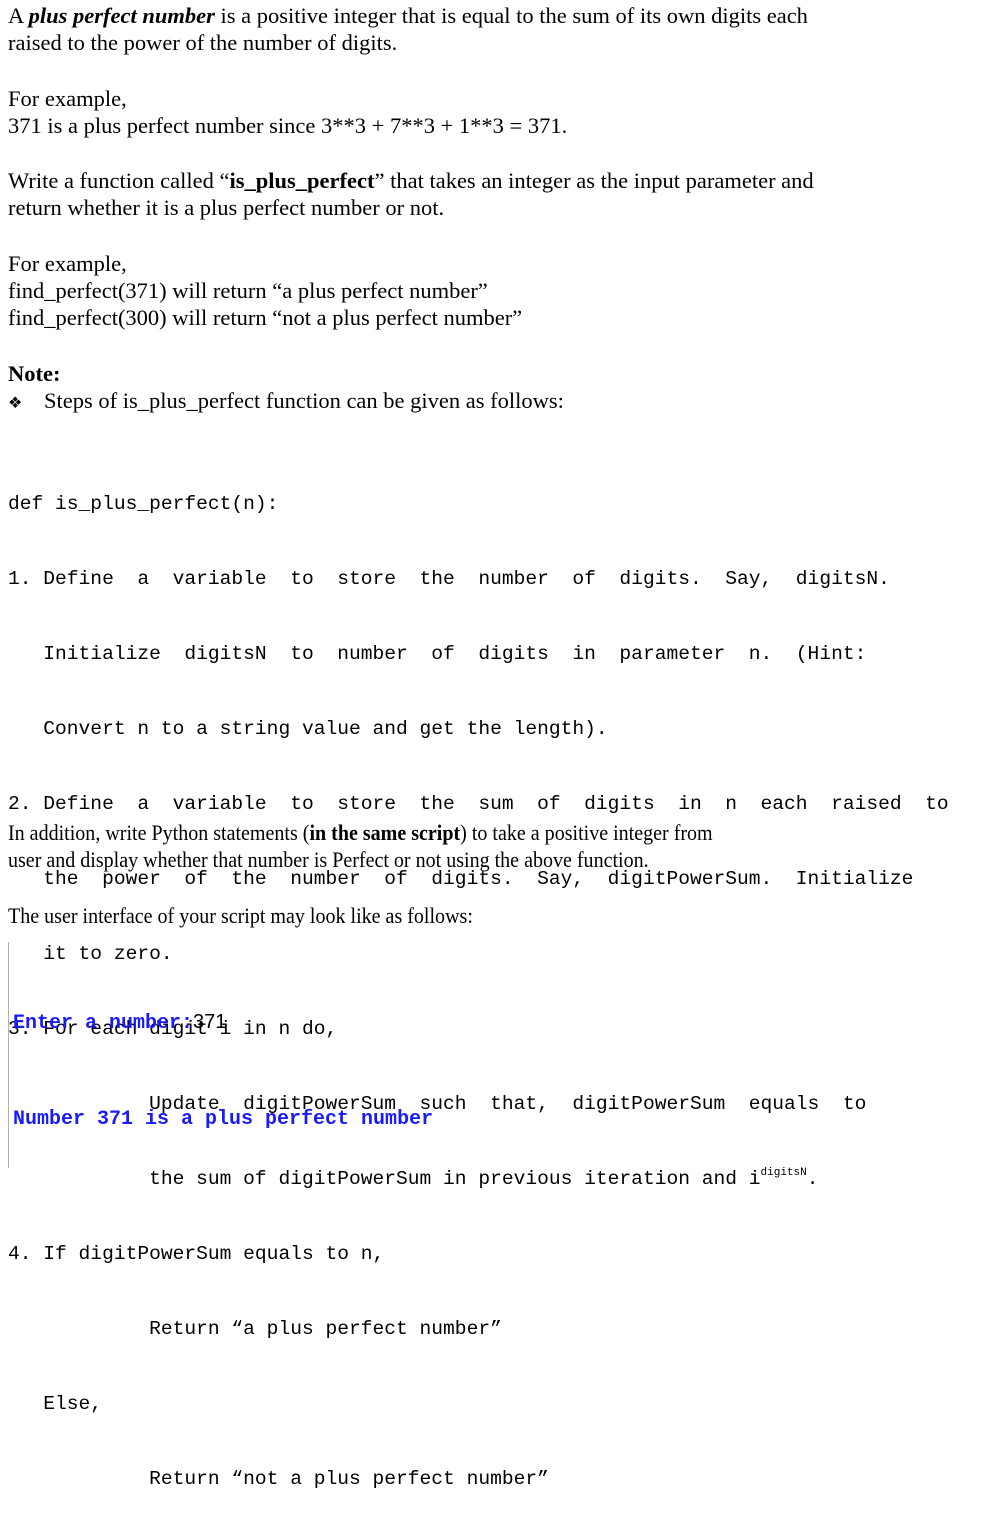 This screenshot has width=996, height=1517. What do you see at coordinates (385, 832) in the screenshot?
I see `same-script-emphasis: in the same script` at bounding box center [385, 832].